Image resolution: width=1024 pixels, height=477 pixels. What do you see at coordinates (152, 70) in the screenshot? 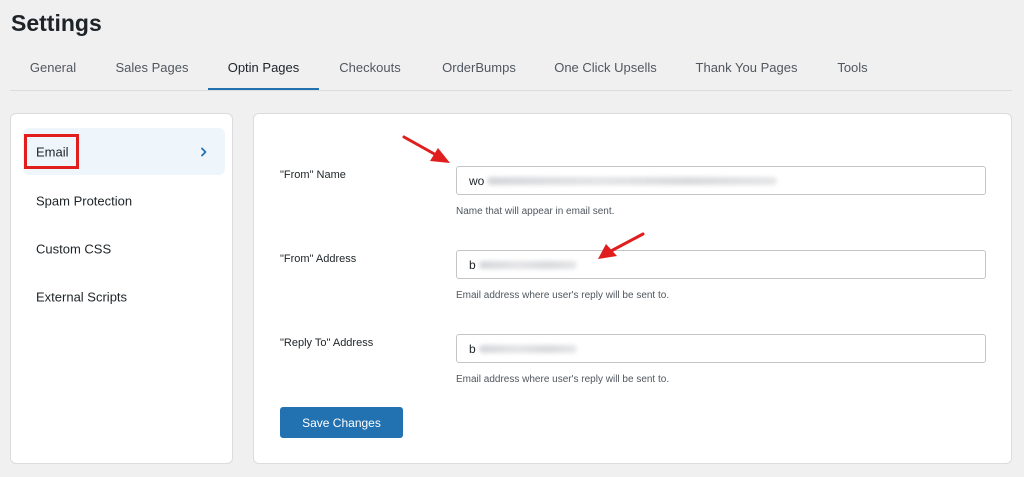
I see `tab-sales-pages: Sales Pages` at bounding box center [152, 70].